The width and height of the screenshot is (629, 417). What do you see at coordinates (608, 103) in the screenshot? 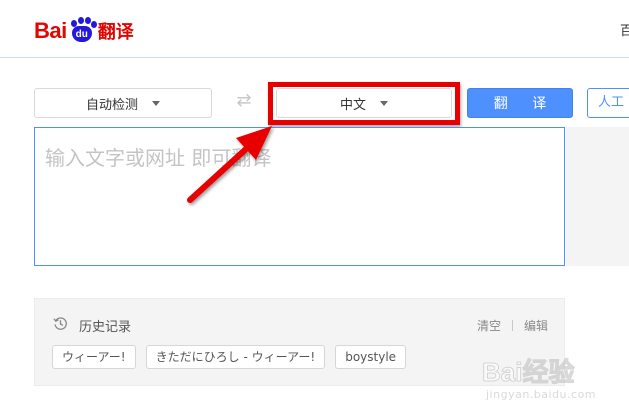
I see `human-translation-button: 人工` at bounding box center [608, 103].